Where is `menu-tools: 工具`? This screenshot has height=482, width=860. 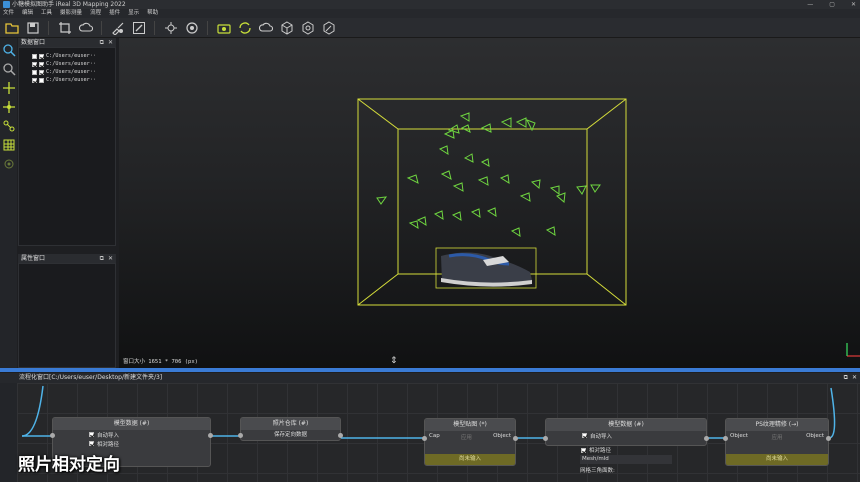
menu-tools: 工具 is located at coordinates (46, 13).